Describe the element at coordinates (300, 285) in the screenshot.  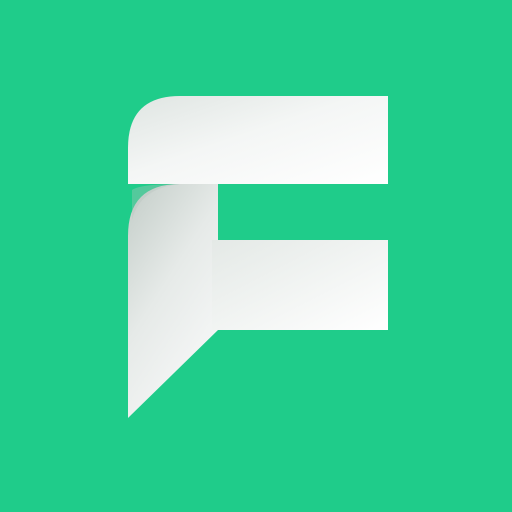
I see `logo-middle-bar` at that location.